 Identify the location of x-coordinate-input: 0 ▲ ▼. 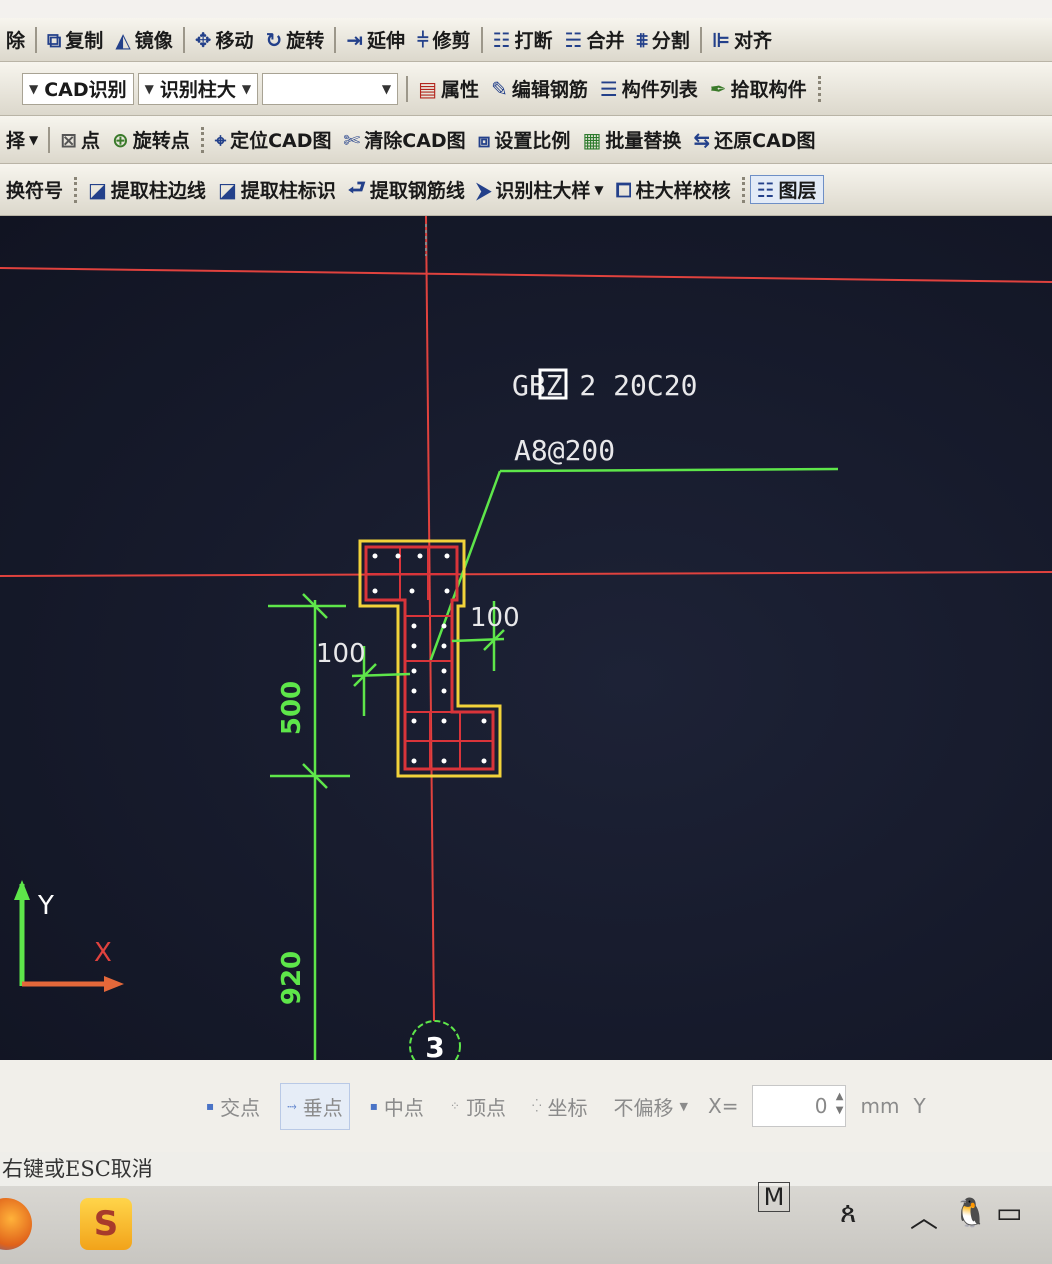
(799, 1106).